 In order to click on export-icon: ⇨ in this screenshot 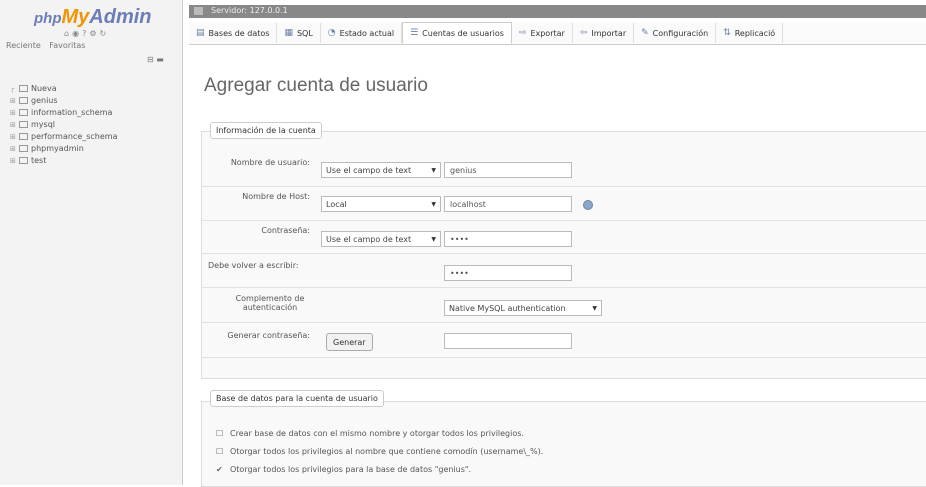, I will do `click(522, 33)`.